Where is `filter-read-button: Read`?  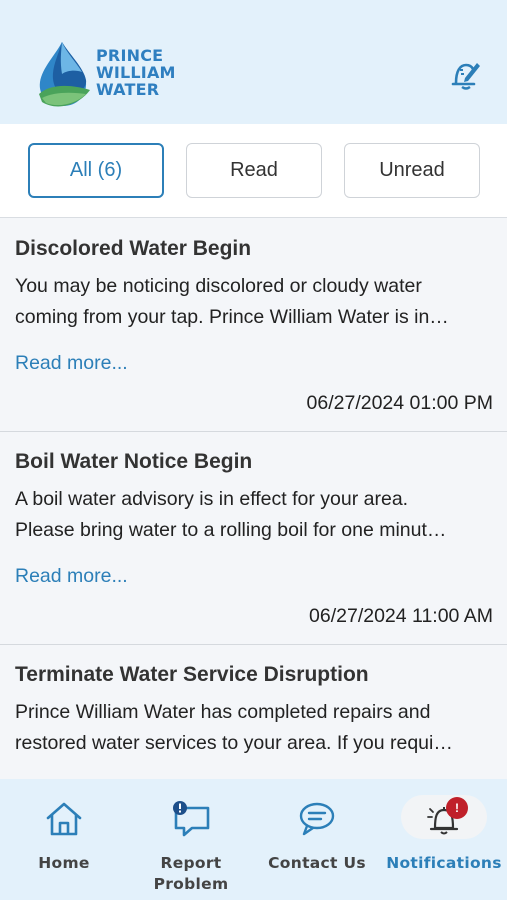
filter-read-button: Read is located at coordinates (254, 170).